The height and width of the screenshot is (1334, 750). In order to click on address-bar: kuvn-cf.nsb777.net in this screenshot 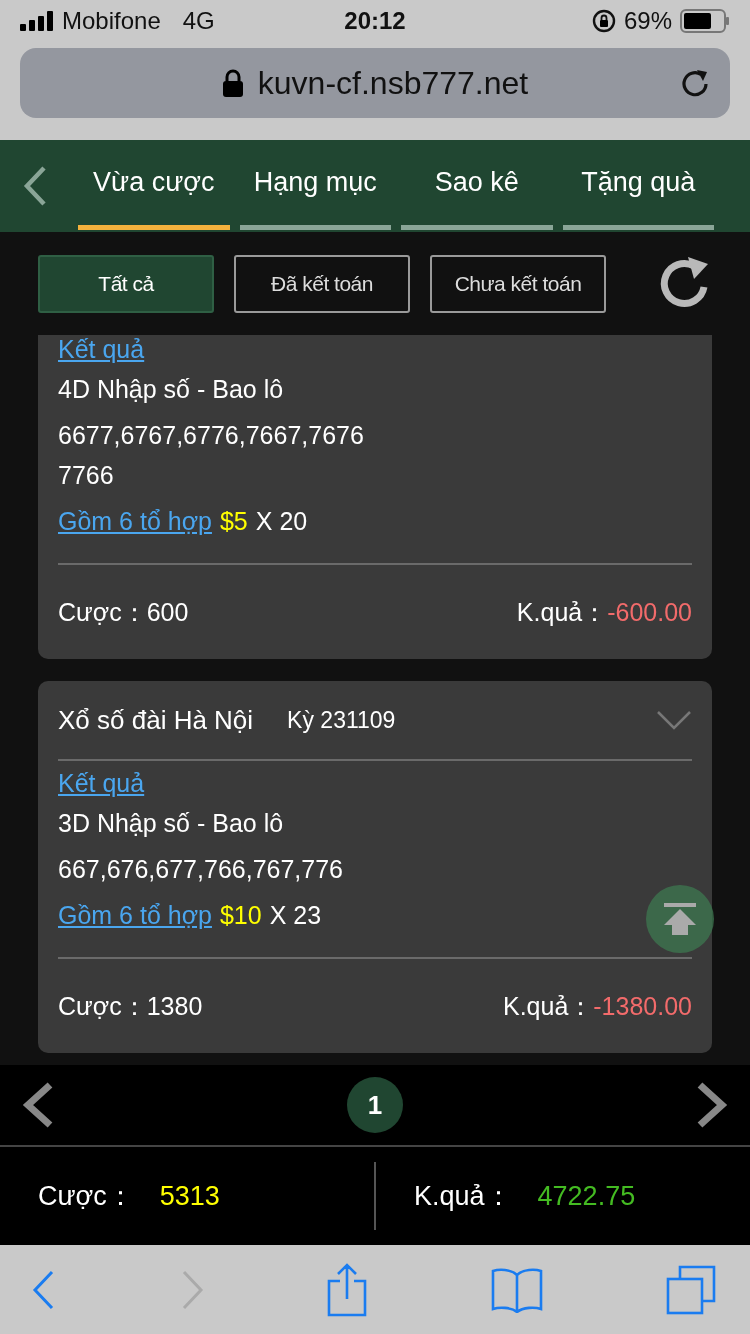, I will do `click(375, 83)`.